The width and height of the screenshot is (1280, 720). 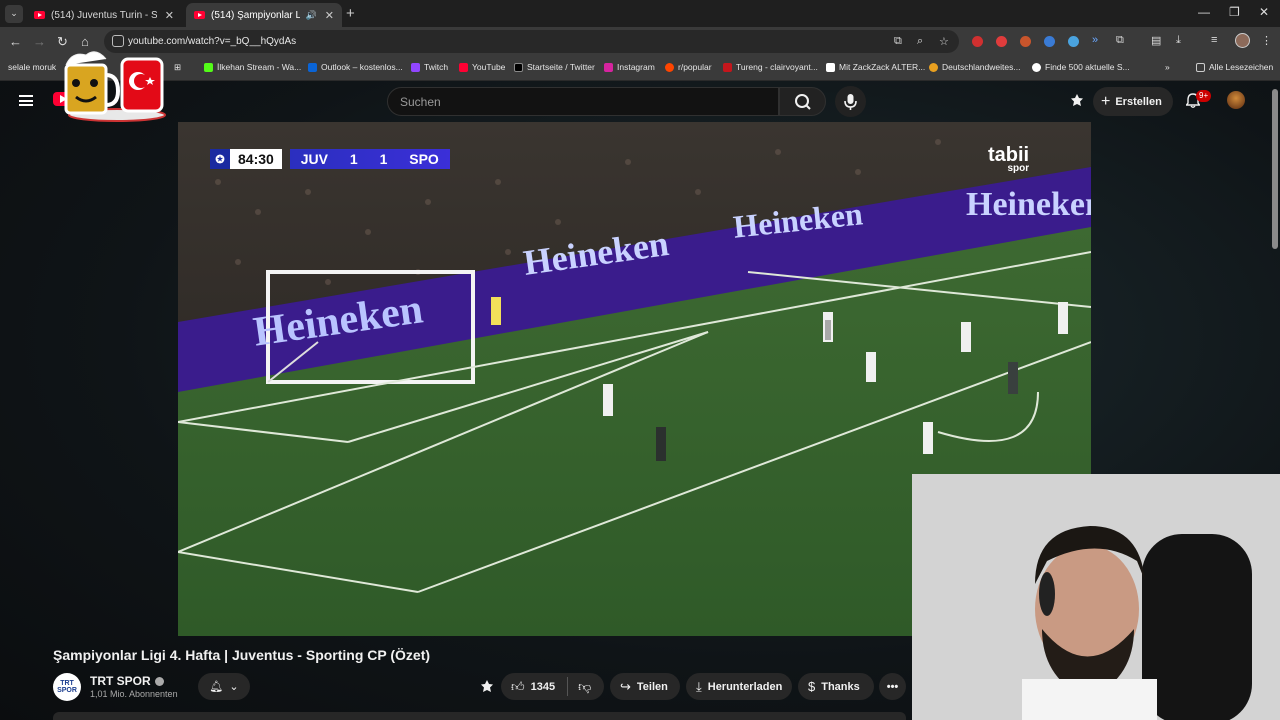 I want to click on download-button: ⤓ Herunterladen, so click(x=739, y=686).